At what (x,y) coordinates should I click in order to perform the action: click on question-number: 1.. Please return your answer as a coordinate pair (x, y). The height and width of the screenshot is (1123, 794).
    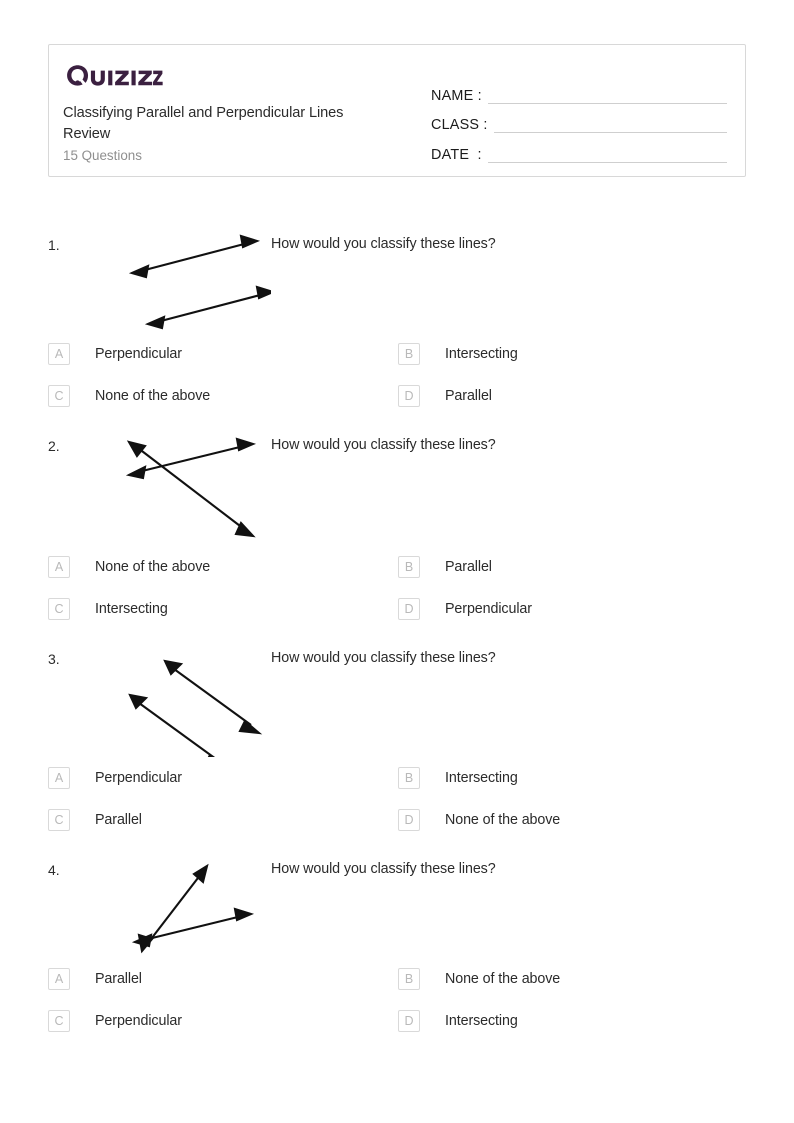
    Looking at the image, I should click on (54, 245).